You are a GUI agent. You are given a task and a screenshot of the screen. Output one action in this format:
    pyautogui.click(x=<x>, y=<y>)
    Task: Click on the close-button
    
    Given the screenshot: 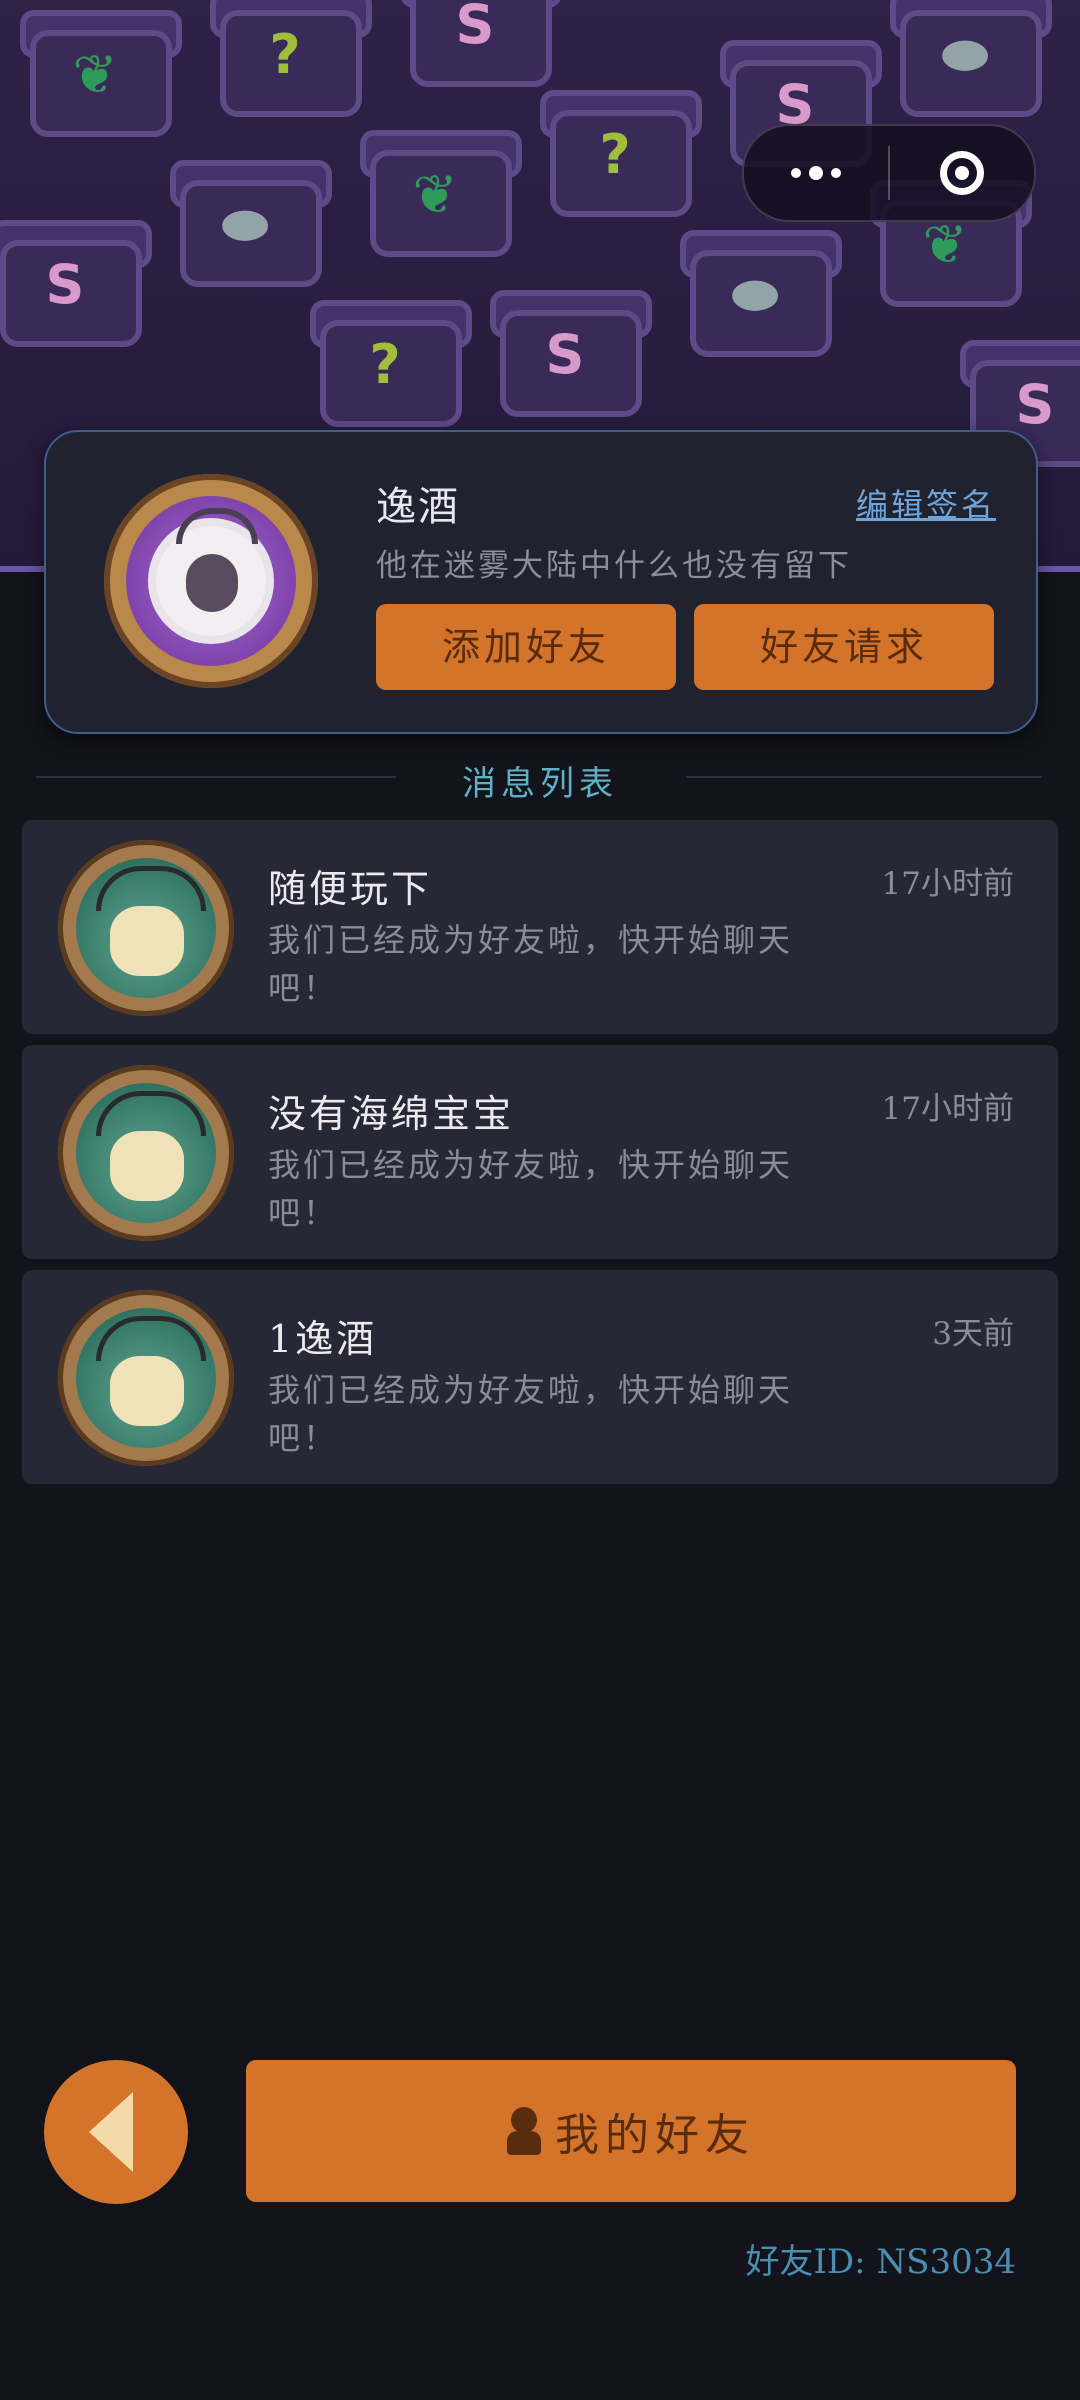 What is the action you would take?
    pyautogui.click(x=962, y=173)
    